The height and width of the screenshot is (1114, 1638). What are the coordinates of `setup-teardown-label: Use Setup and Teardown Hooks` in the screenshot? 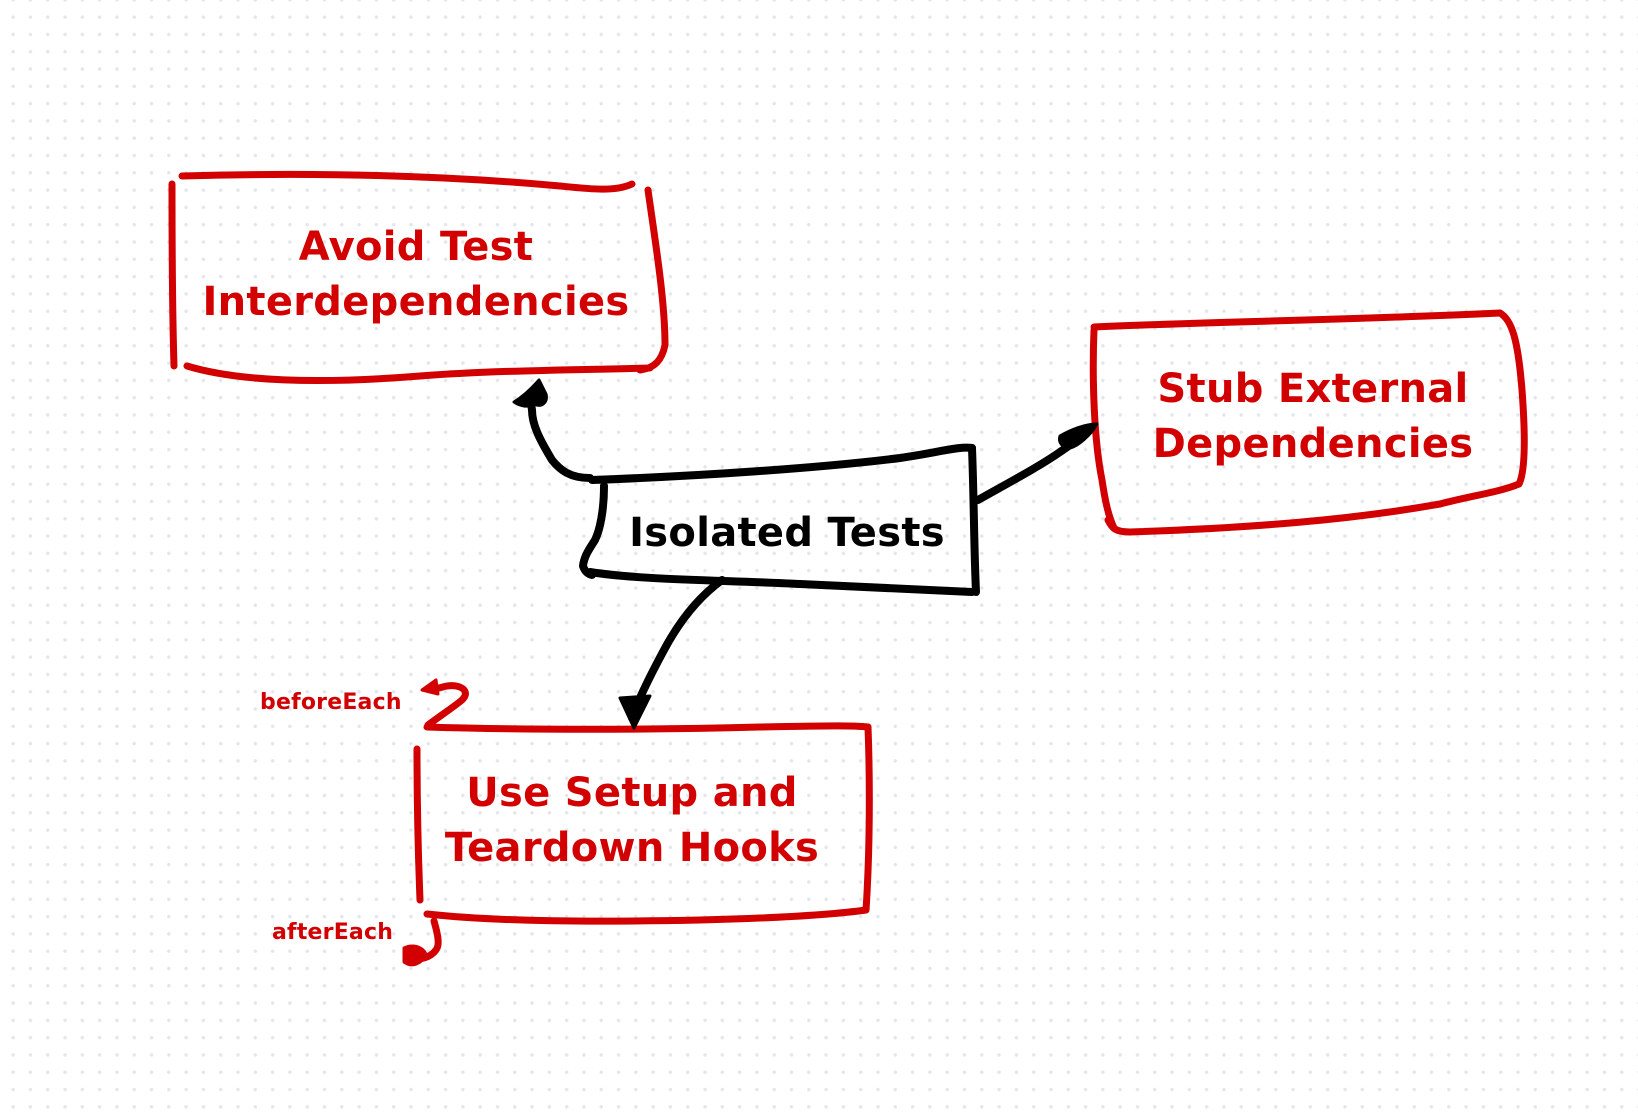 It's located at (632, 821).